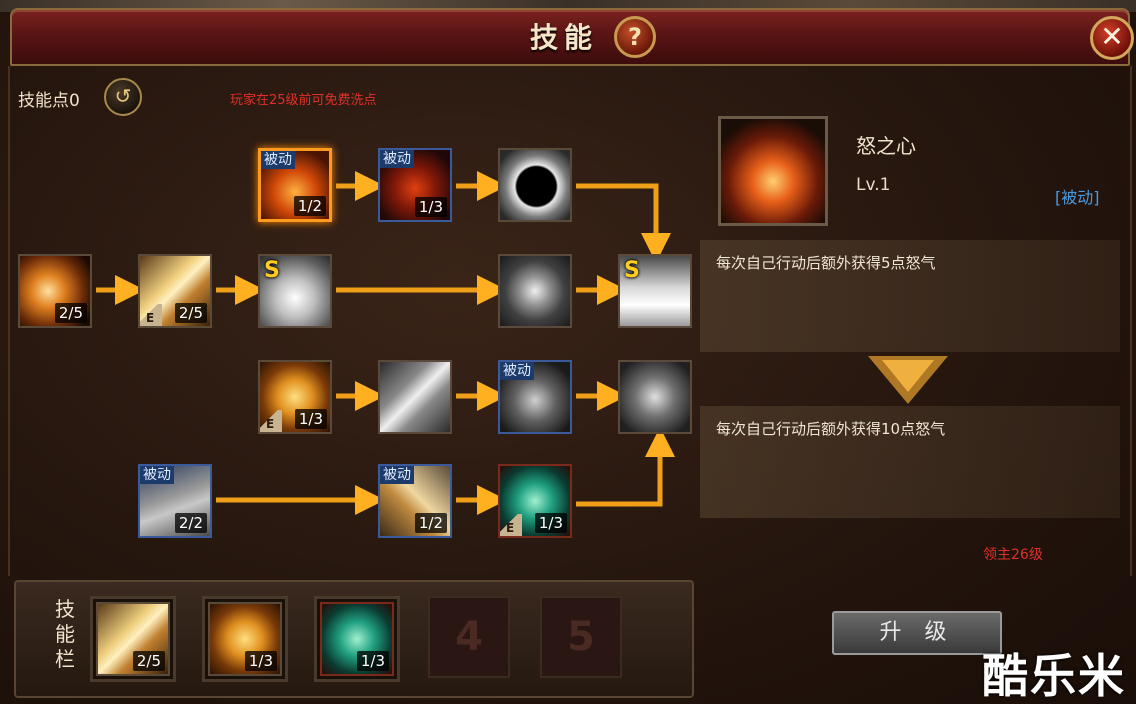 This screenshot has width=1136, height=704. I want to click on team-shield-icon, so click(655, 397).